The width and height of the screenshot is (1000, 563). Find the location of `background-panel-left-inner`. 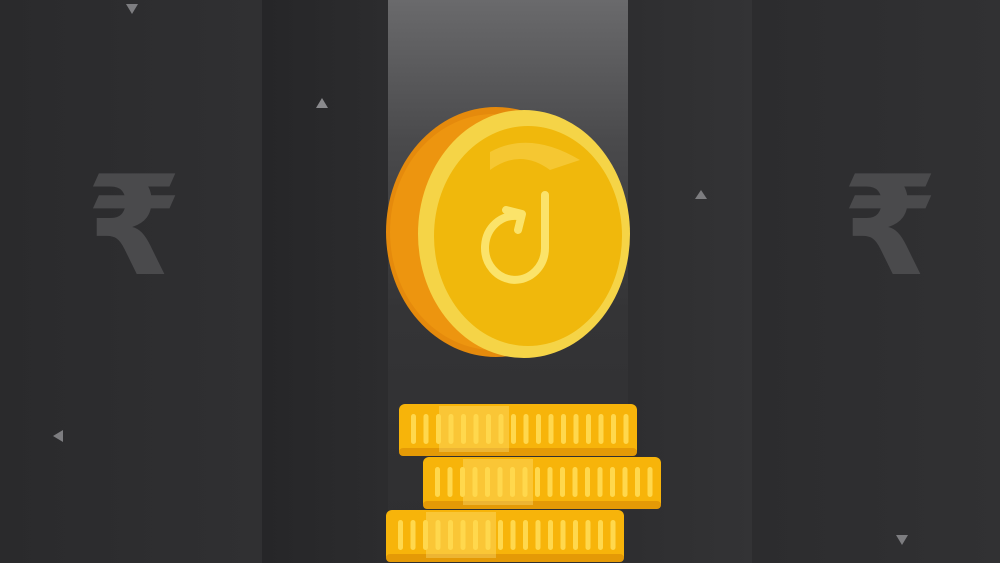

background-panel-left-inner is located at coordinates (325, 281).